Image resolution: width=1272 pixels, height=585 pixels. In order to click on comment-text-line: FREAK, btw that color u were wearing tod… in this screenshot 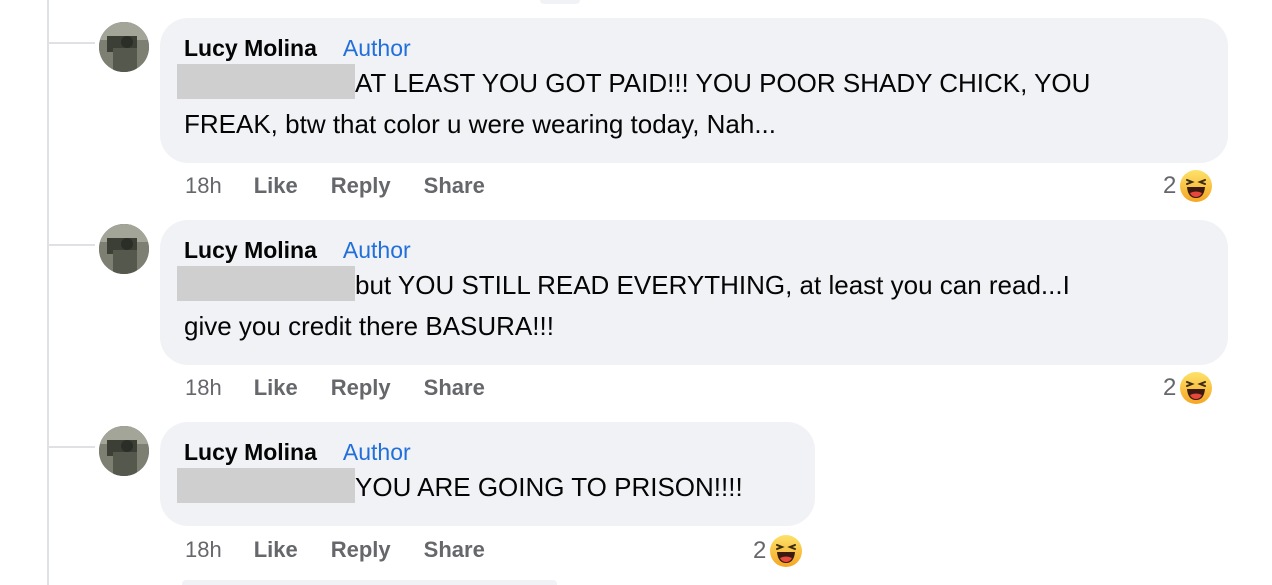, I will do `click(480, 124)`.